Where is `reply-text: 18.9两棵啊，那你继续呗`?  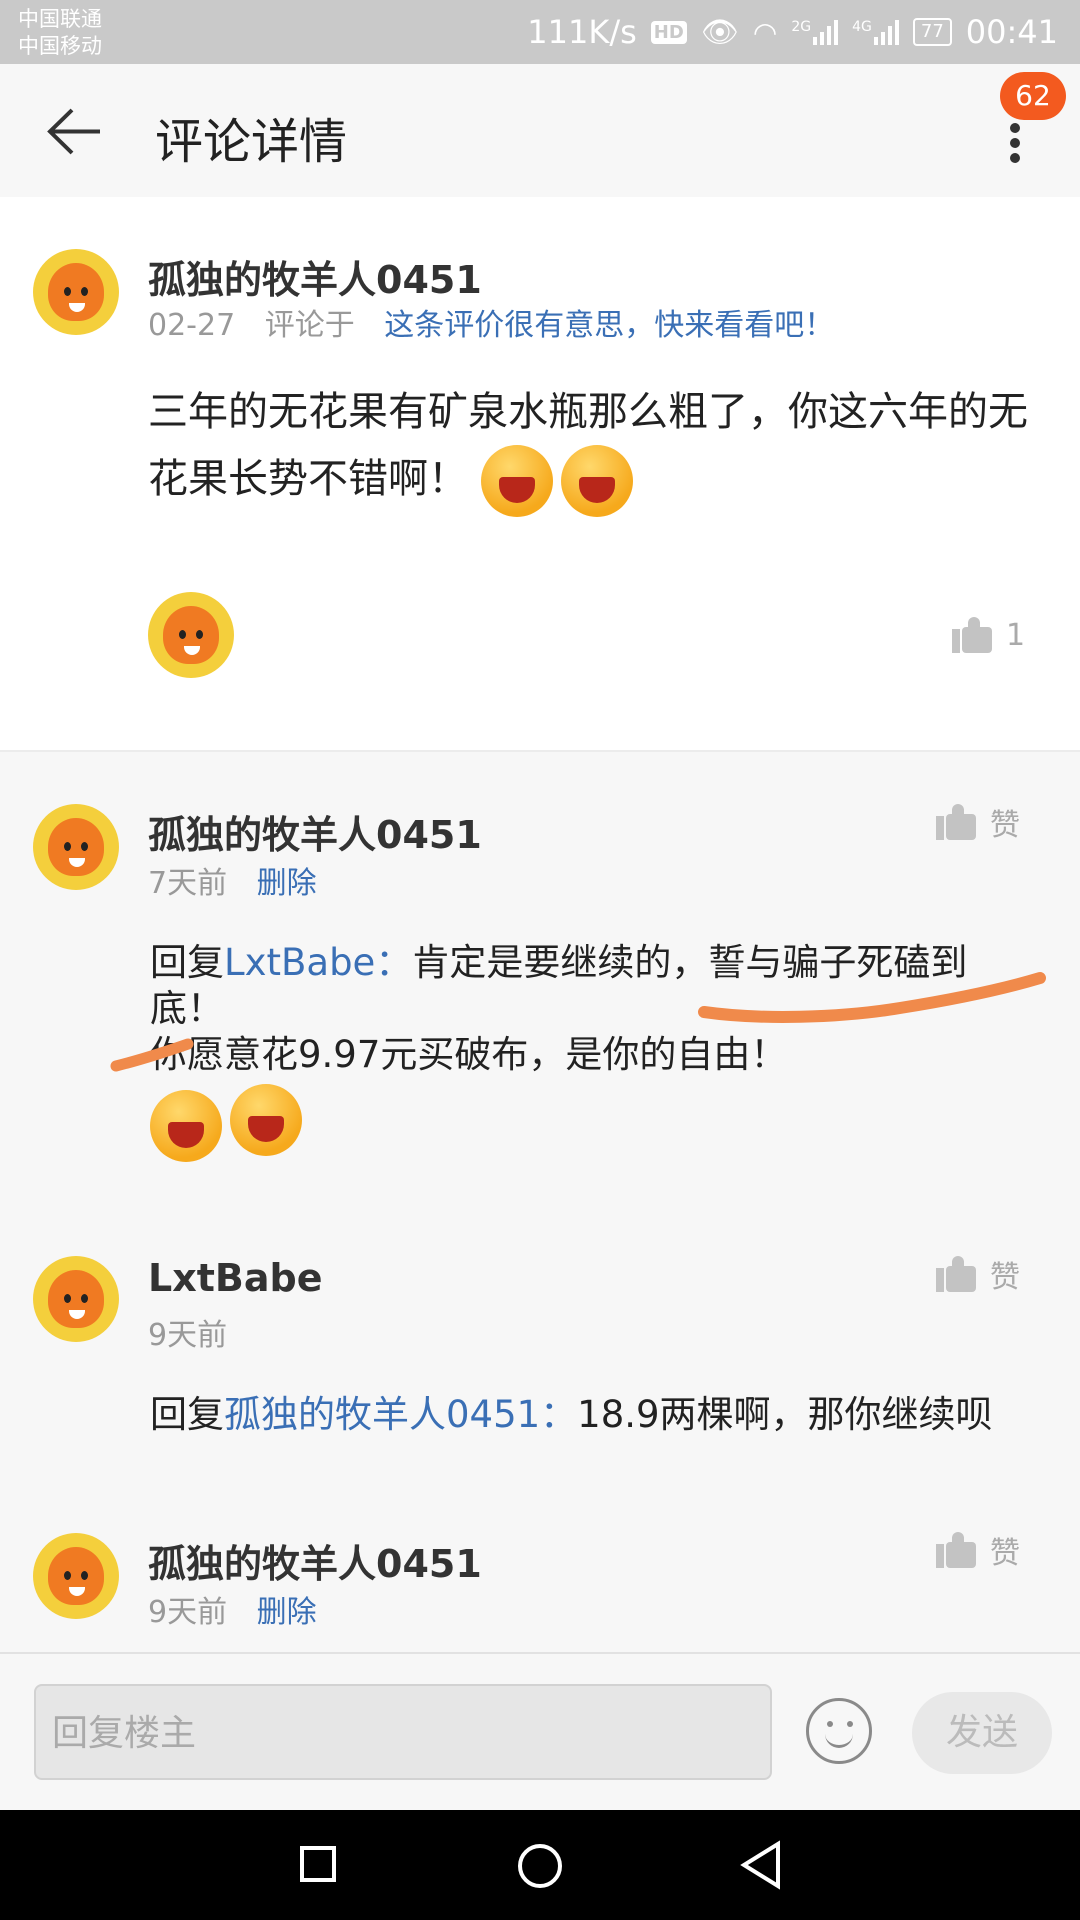 reply-text: 18.9两棵啊，那你继续呗 is located at coordinates (785, 1414).